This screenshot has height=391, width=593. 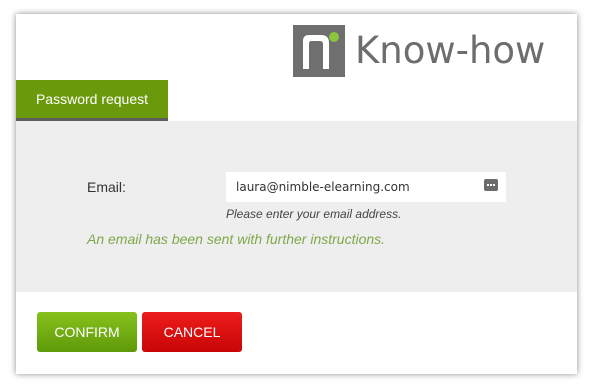 I want to click on more-dots-icon, so click(x=491, y=185).